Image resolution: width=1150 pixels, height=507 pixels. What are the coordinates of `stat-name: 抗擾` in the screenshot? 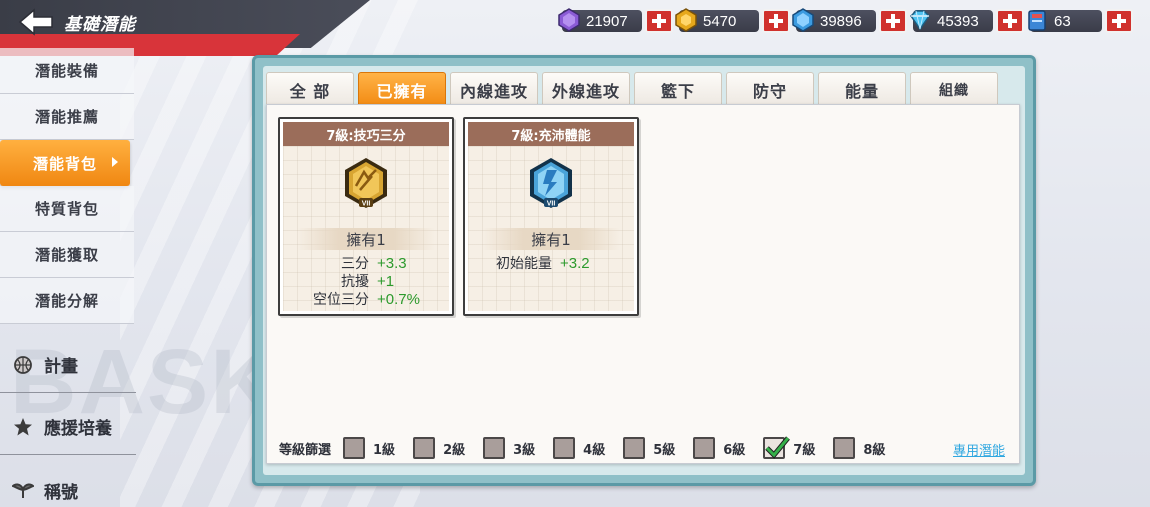 It's located at (355, 282).